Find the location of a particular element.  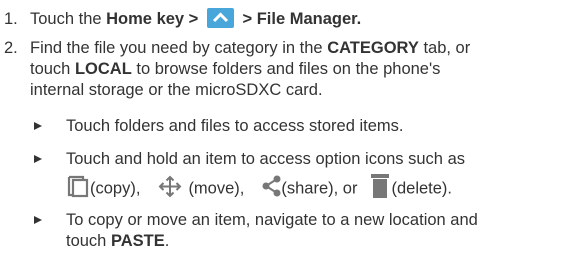

paste-label: PASTE is located at coordinates (137, 241).